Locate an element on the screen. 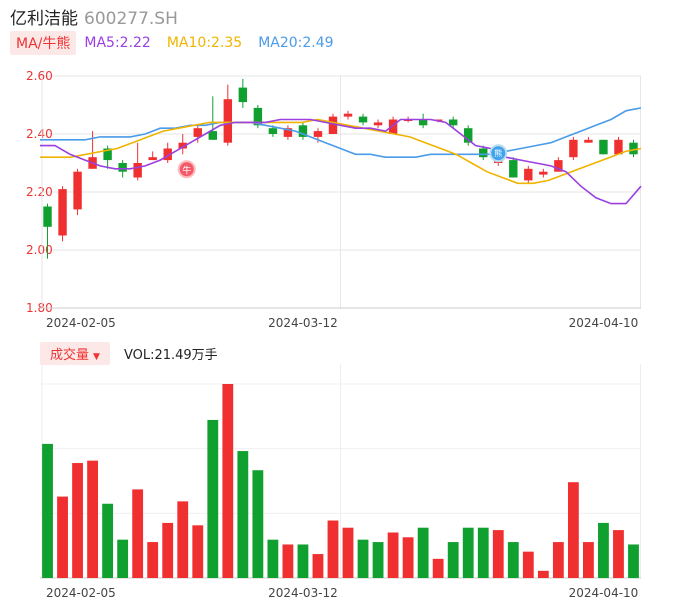  volume-indicator-button: 成交量 ▼ is located at coordinates (75, 353).